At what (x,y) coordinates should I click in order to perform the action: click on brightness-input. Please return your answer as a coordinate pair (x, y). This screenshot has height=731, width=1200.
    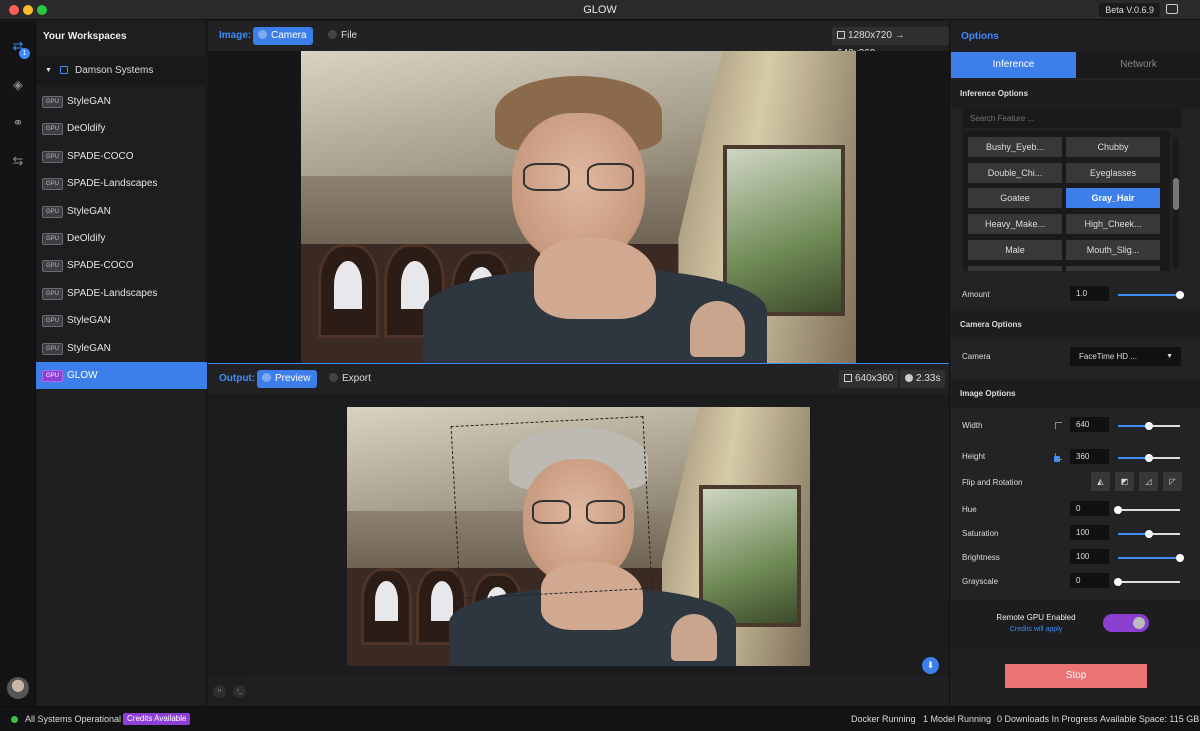
    Looking at the image, I should click on (1089, 556).